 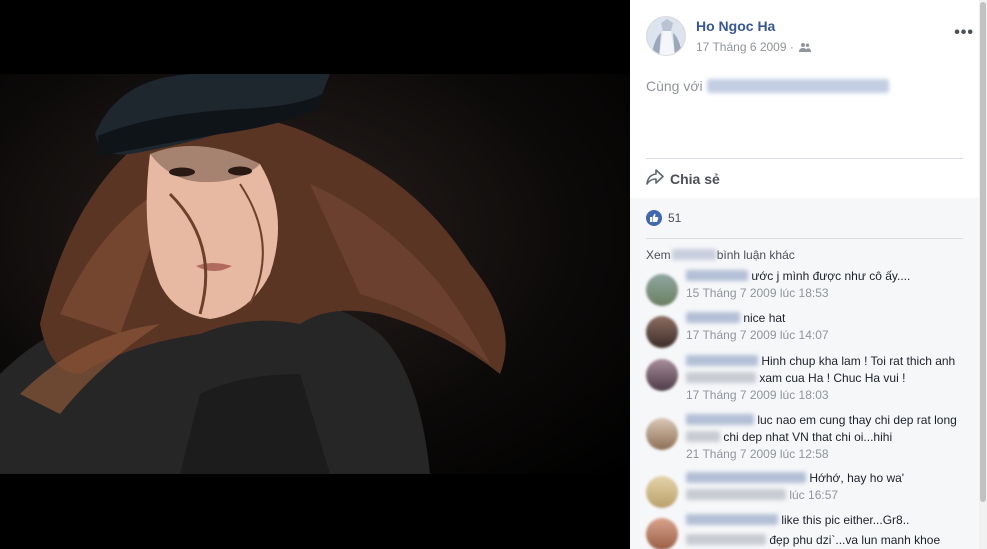 I want to click on tagged-names-blurred, so click(x=797, y=86).